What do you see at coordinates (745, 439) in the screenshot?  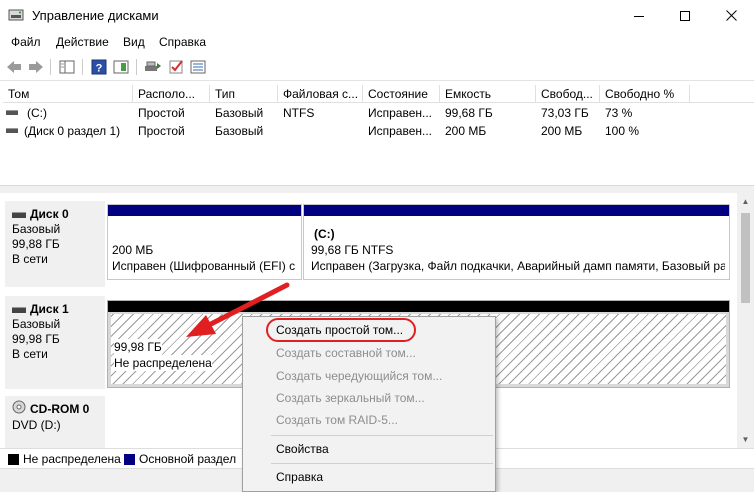 I see `scroll-down-icon: ▼` at bounding box center [745, 439].